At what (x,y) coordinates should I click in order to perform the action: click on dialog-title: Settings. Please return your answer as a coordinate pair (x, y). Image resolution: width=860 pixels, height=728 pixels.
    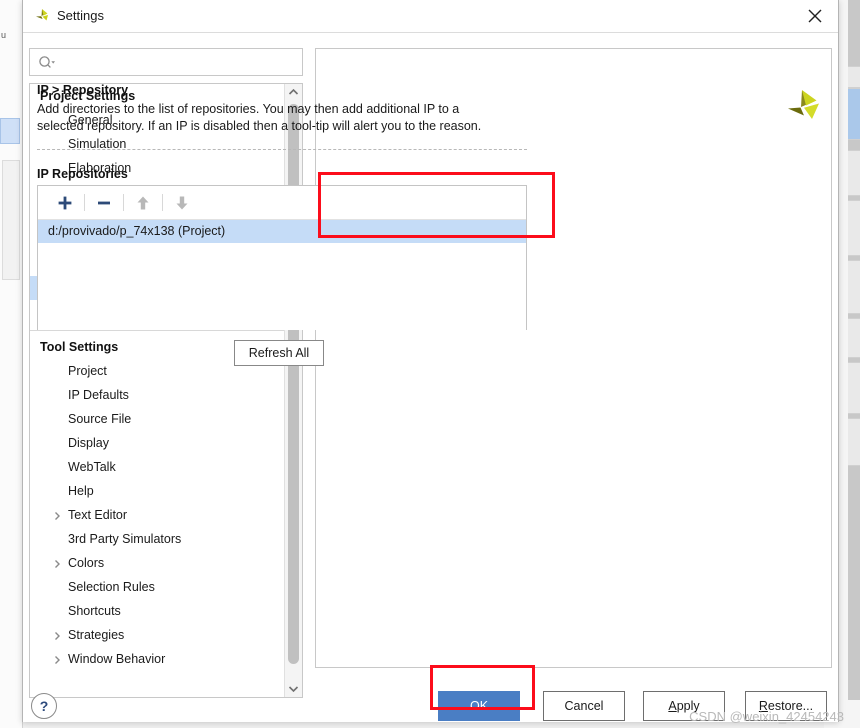
    Looking at the image, I should click on (80, 15).